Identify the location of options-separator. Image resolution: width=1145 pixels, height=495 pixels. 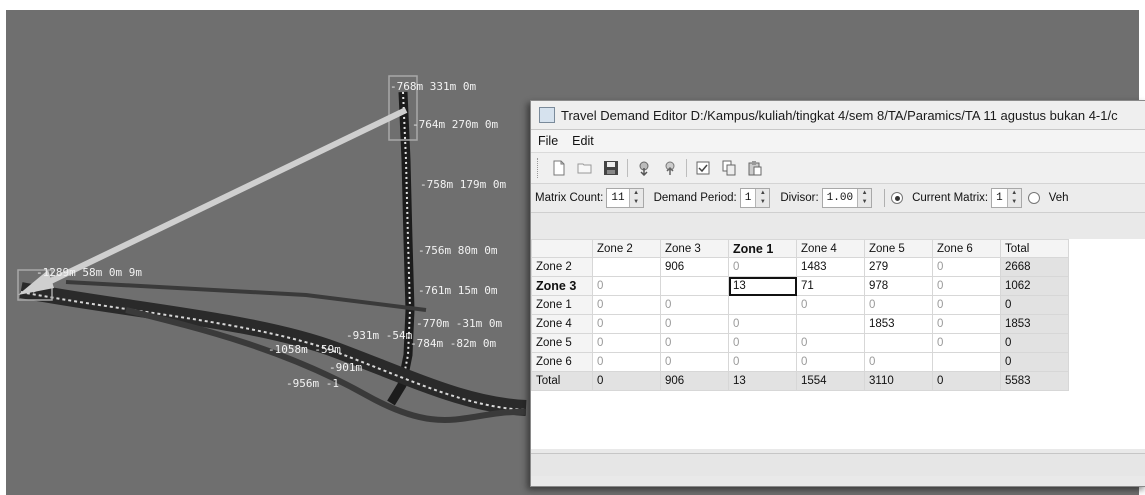
(885, 198).